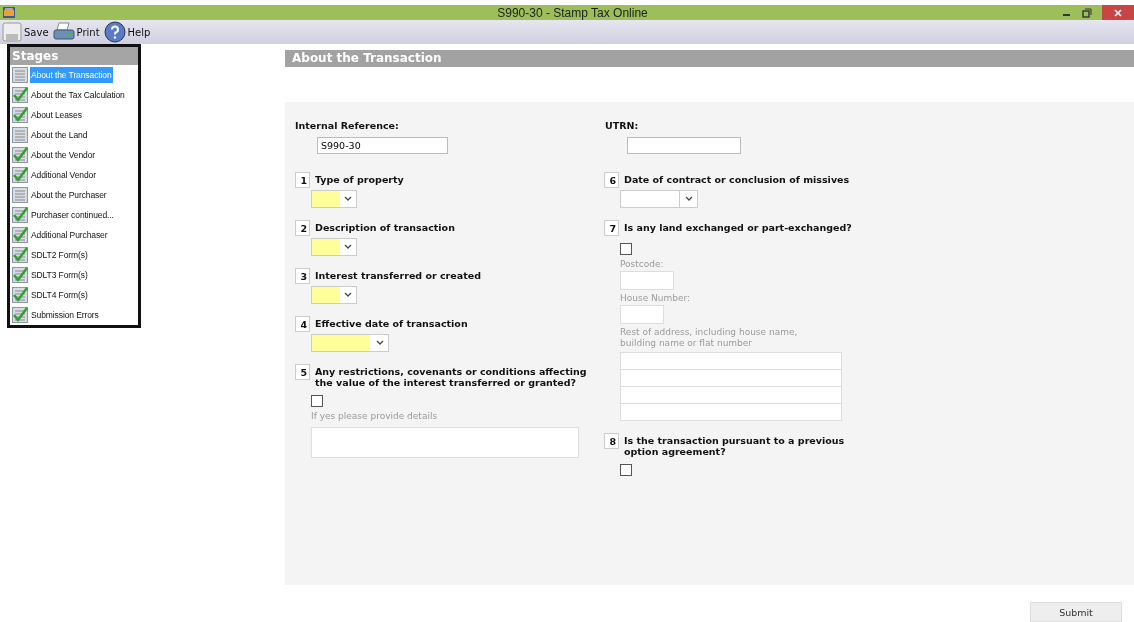  I want to click on house-number-label: House Number:, so click(656, 298).